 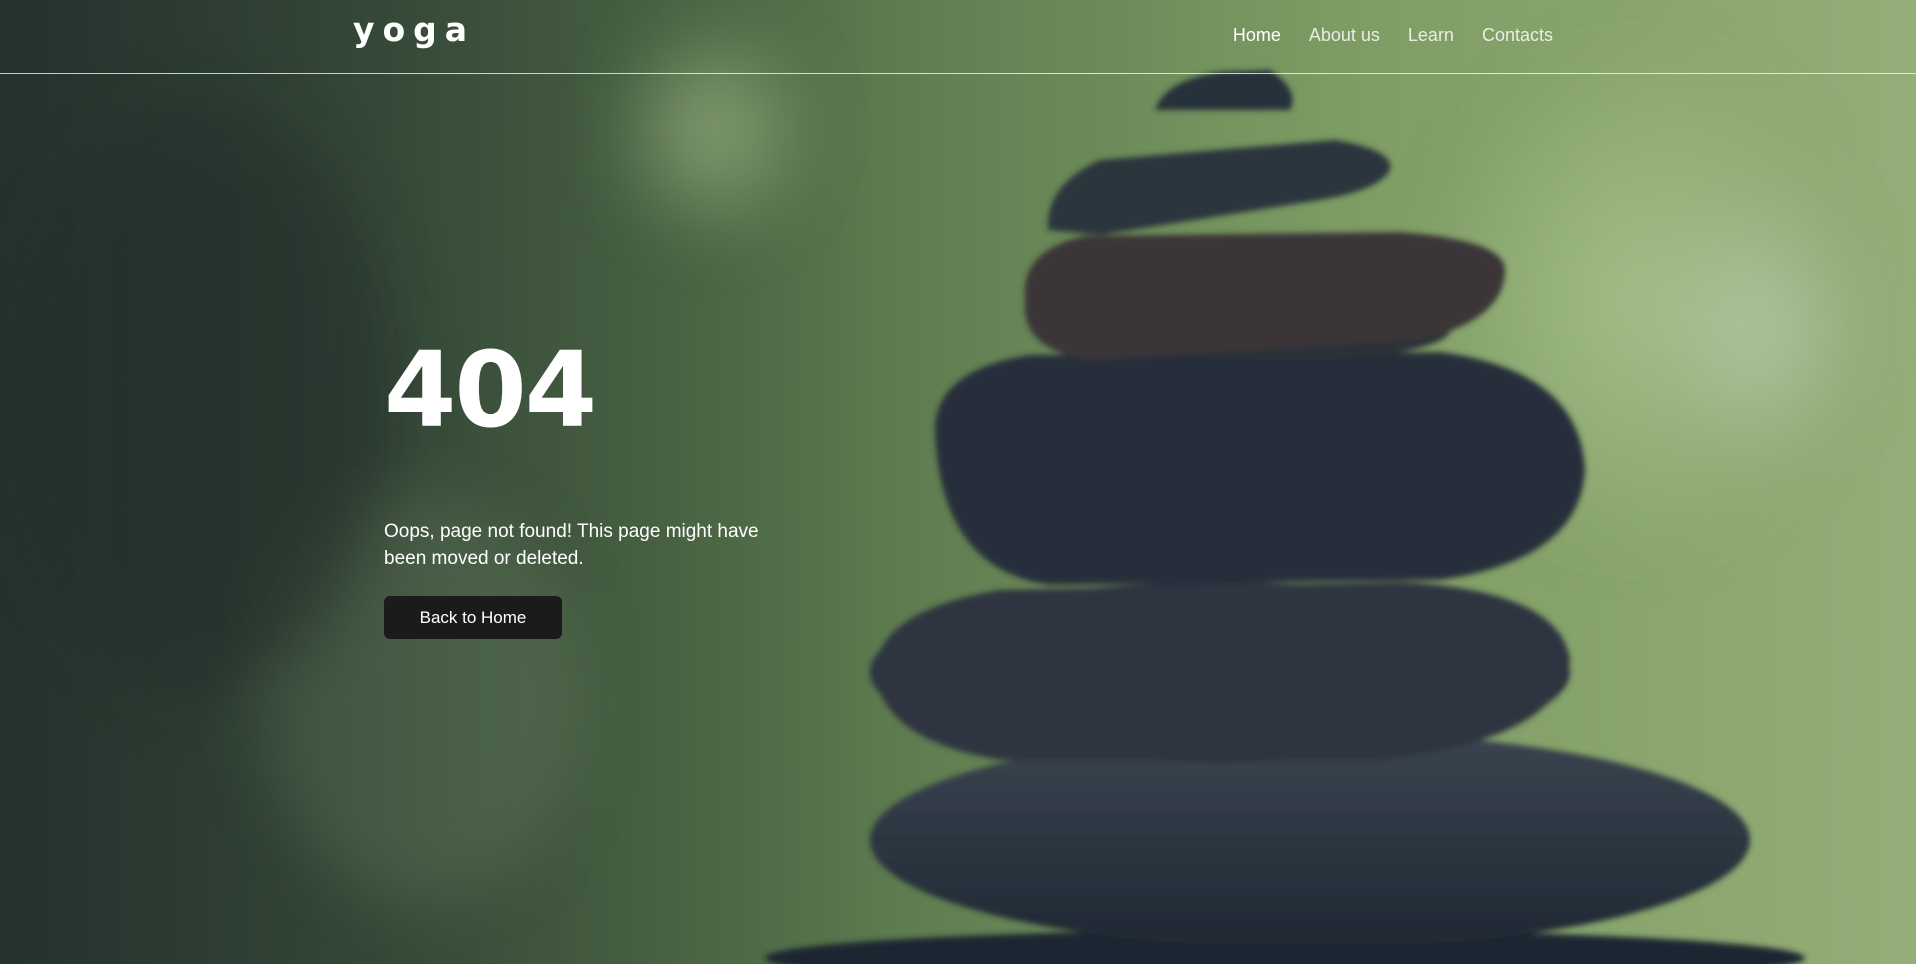 What do you see at coordinates (1257, 35) in the screenshot?
I see `nav-link-home: Home` at bounding box center [1257, 35].